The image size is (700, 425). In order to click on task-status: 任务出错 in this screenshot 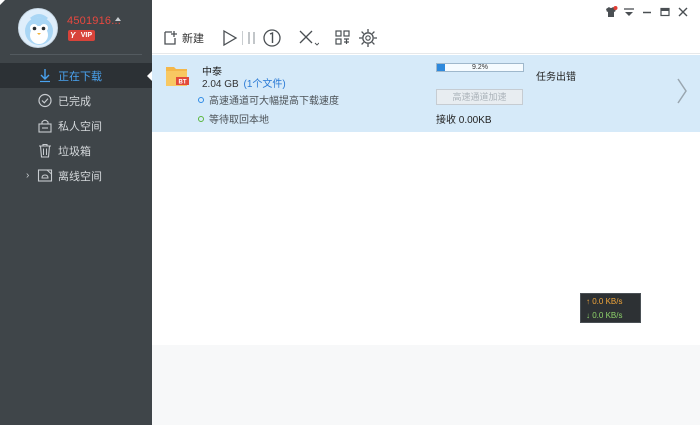, I will do `click(556, 77)`.